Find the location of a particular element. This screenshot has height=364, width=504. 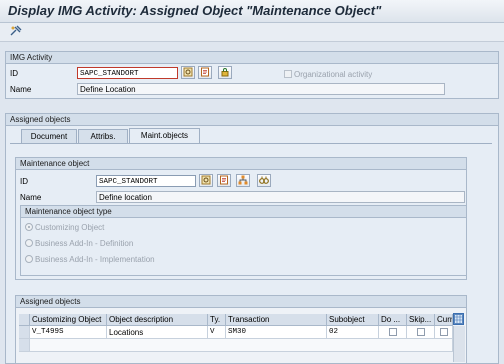

org-activity-checkbox is located at coordinates (288, 74).